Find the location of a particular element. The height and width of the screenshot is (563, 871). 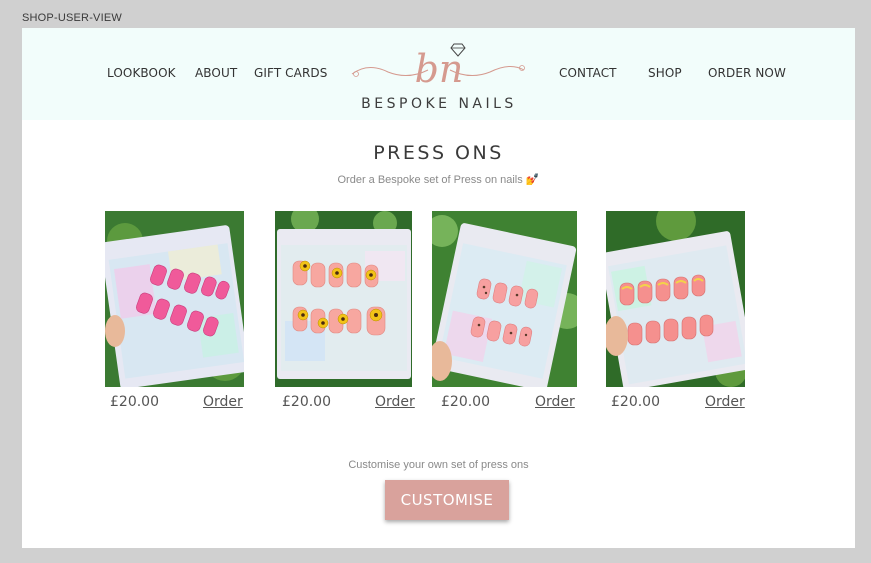

brand-logo: bn BESPOKE NAILS is located at coordinates (439, 75).